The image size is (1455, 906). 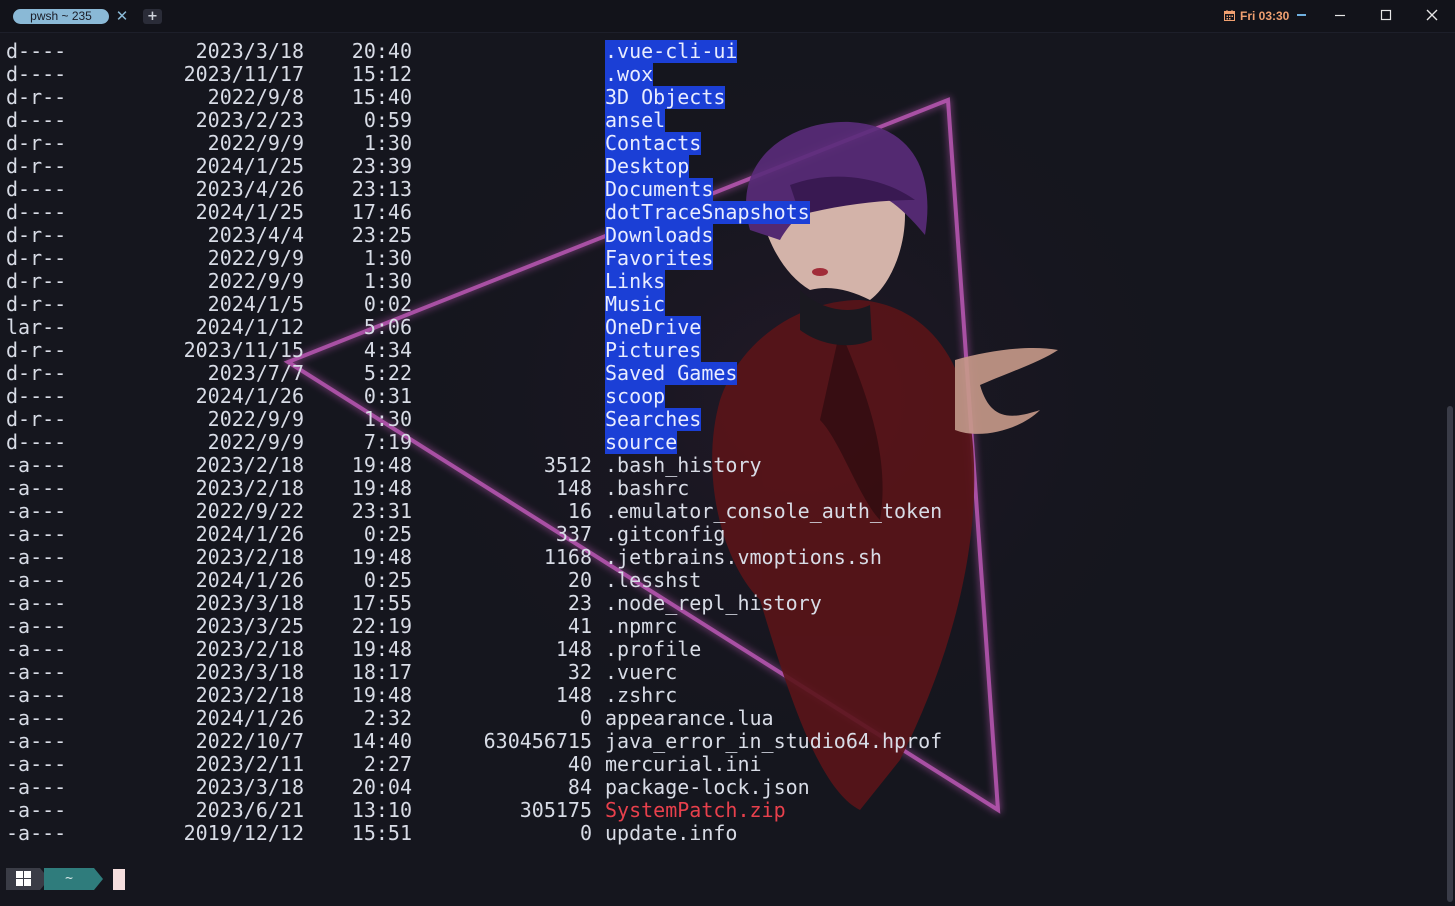 I want to click on text-cursor, so click(x=119, y=879).